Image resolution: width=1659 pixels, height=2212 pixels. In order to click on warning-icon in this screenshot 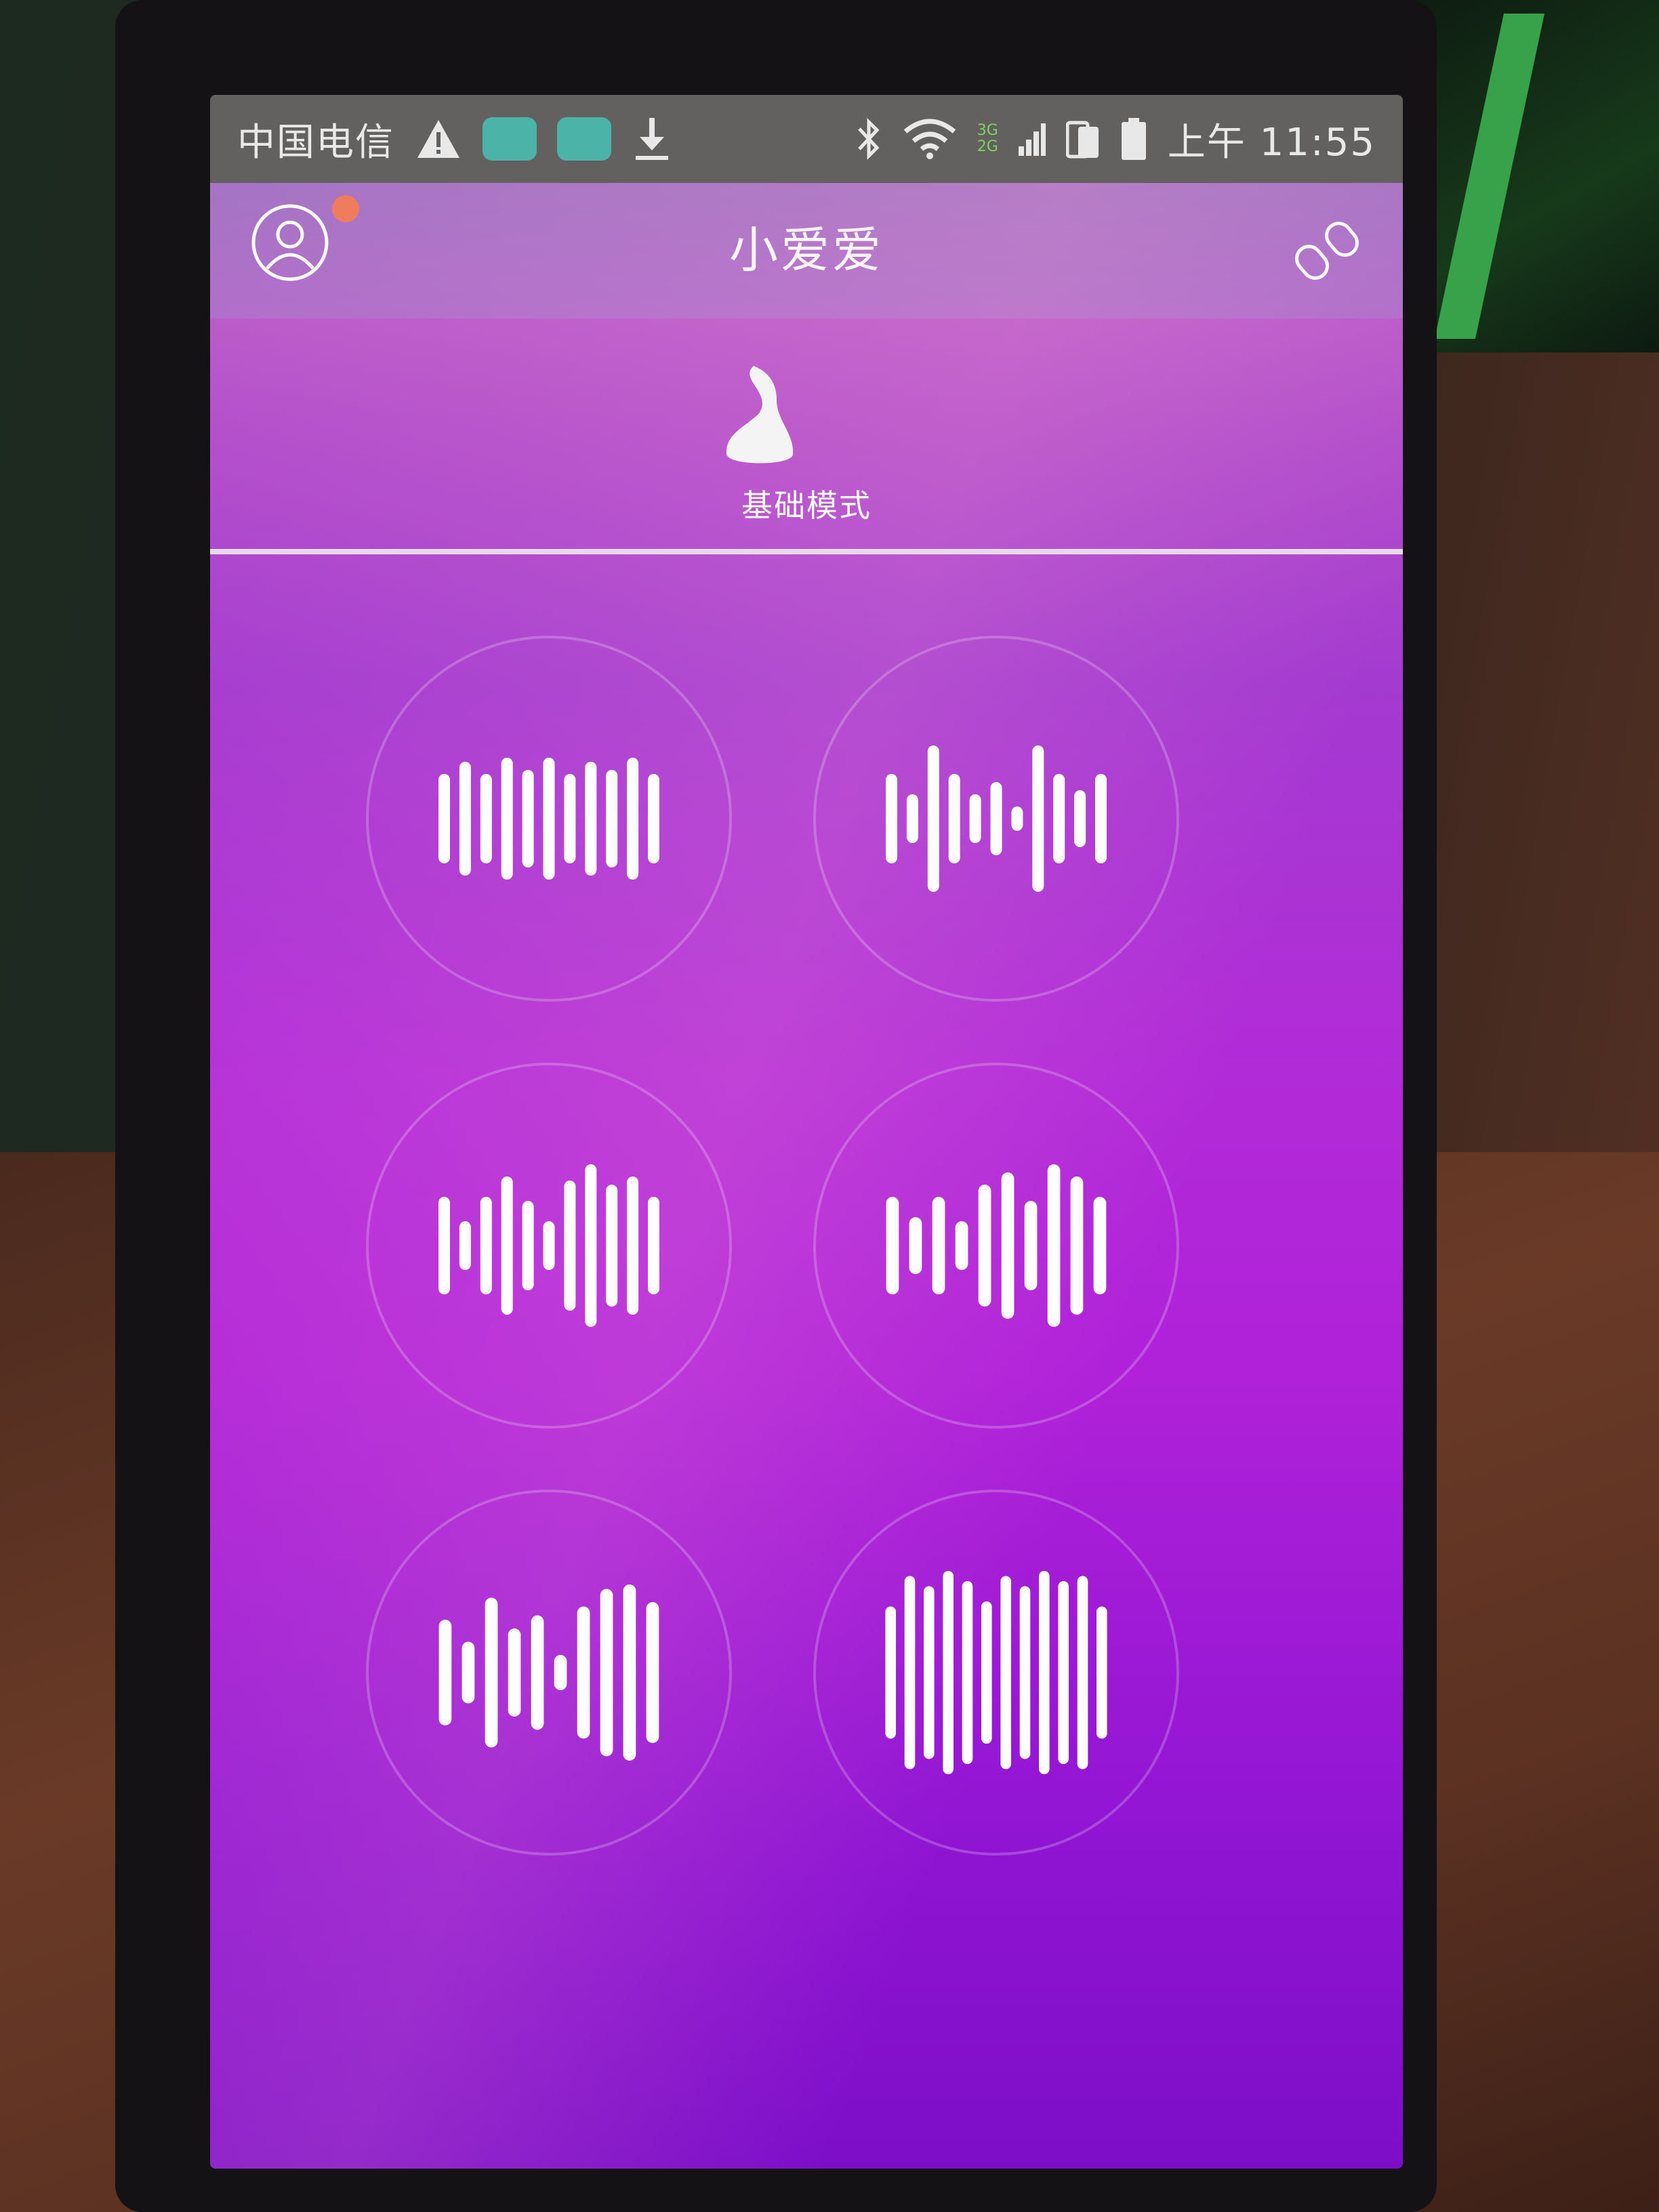, I will do `click(439, 139)`.